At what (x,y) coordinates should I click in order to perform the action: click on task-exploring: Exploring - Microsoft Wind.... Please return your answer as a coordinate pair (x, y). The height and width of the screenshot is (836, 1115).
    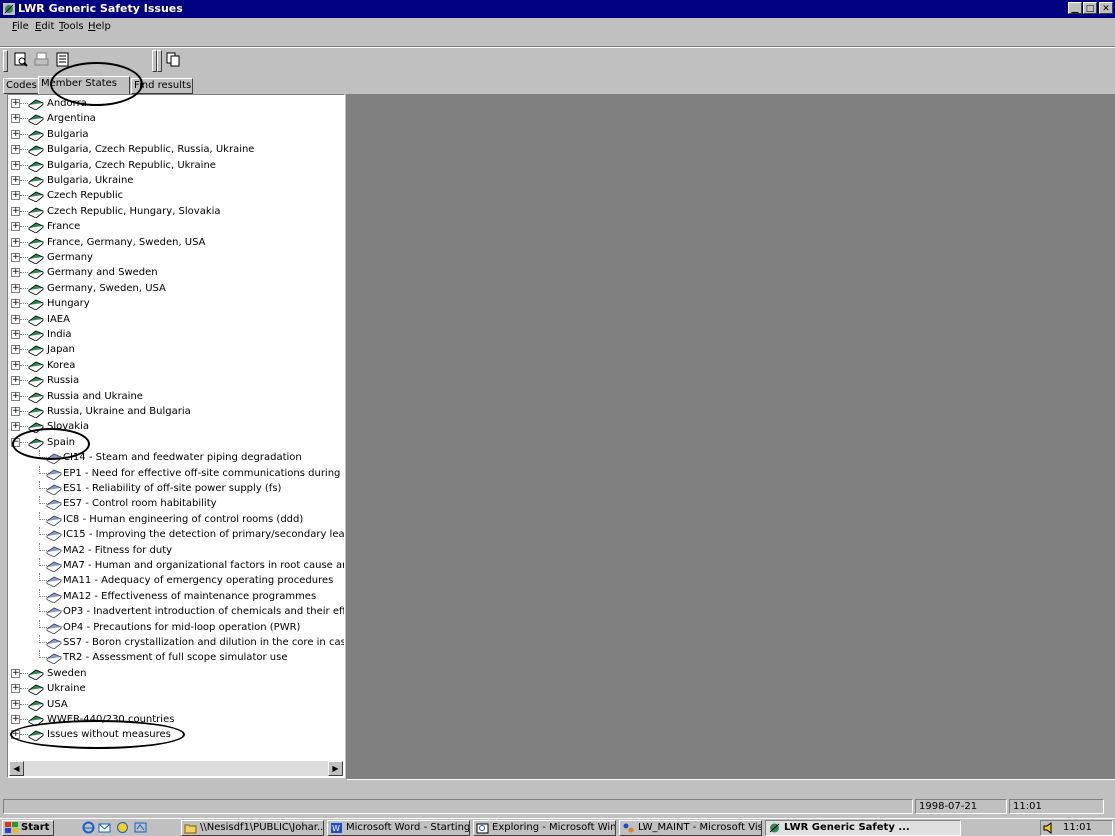
    Looking at the image, I should click on (544, 828).